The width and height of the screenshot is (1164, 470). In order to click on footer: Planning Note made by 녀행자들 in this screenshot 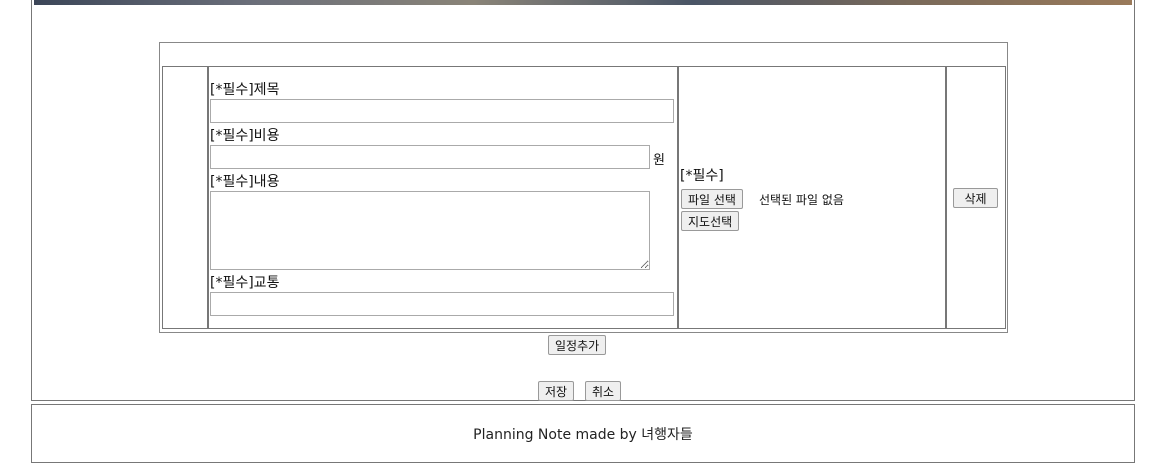, I will do `click(583, 433)`.